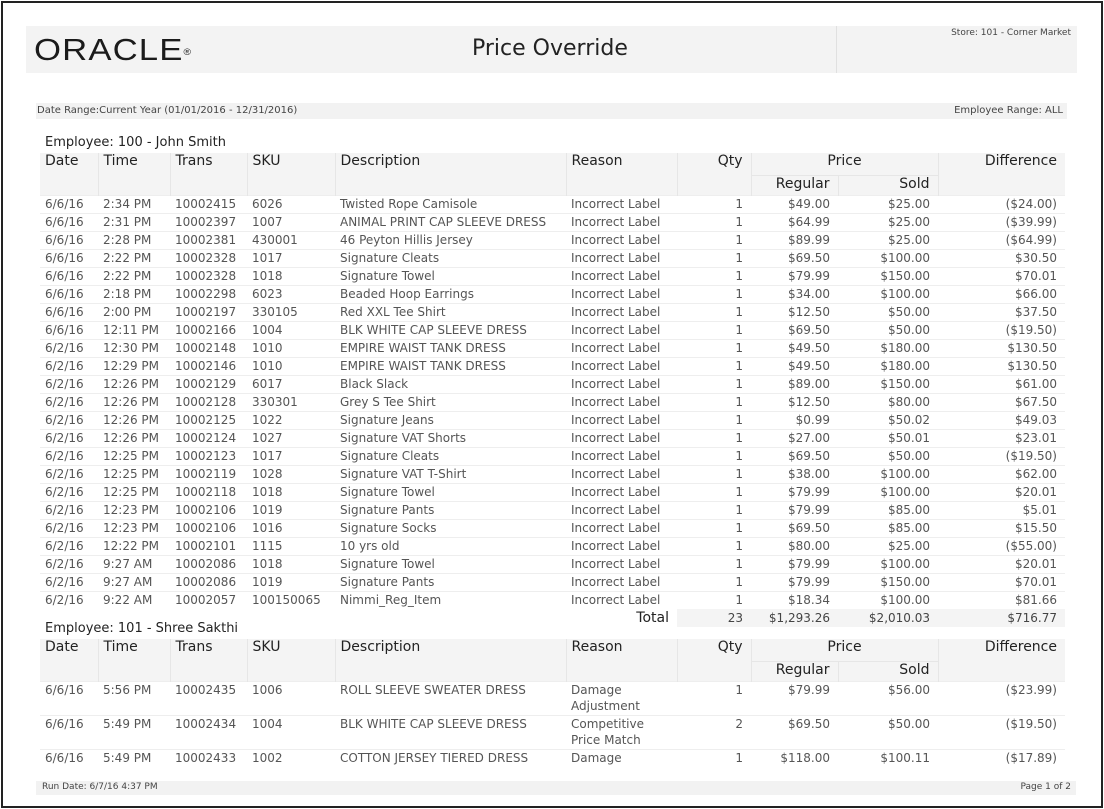  Describe the element at coordinates (451, 660) in the screenshot. I see `col-description: Description` at that location.